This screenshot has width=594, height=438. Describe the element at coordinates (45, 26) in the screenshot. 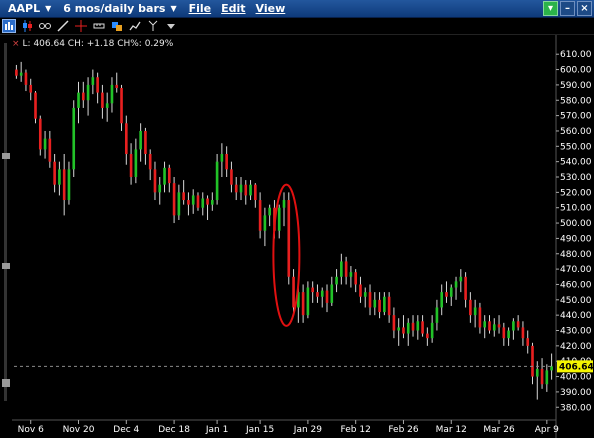

I see `link-icon` at that location.